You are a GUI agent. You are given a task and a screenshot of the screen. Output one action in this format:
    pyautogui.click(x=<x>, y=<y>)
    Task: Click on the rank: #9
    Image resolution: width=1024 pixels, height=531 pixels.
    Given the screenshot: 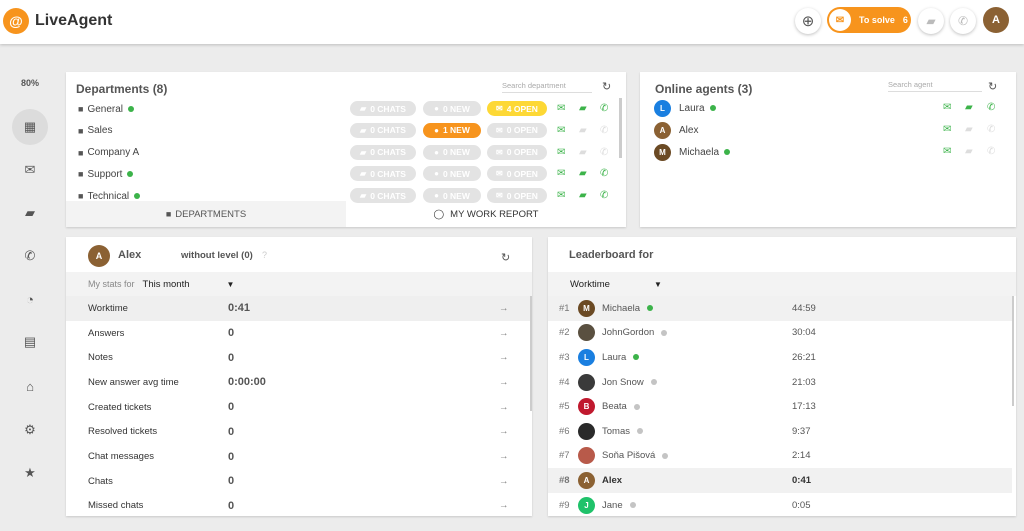 What is the action you would take?
    pyautogui.click(x=564, y=505)
    